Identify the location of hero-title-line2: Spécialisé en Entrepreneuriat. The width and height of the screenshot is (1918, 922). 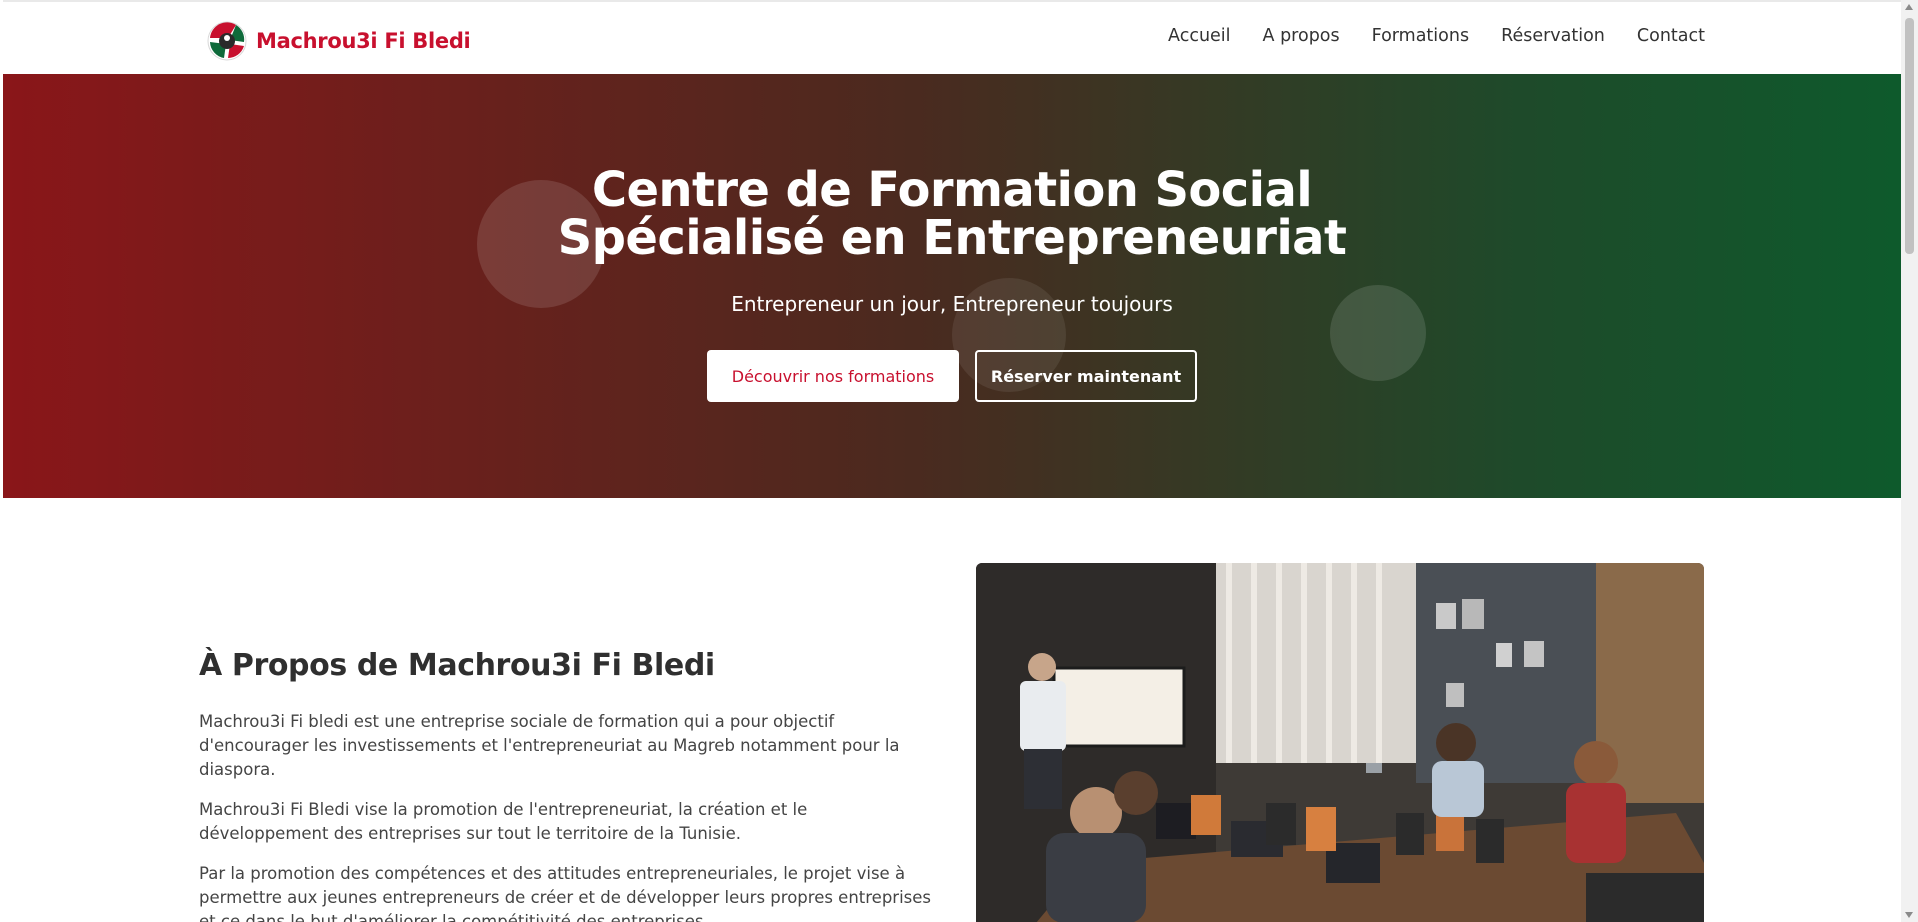
(952, 238).